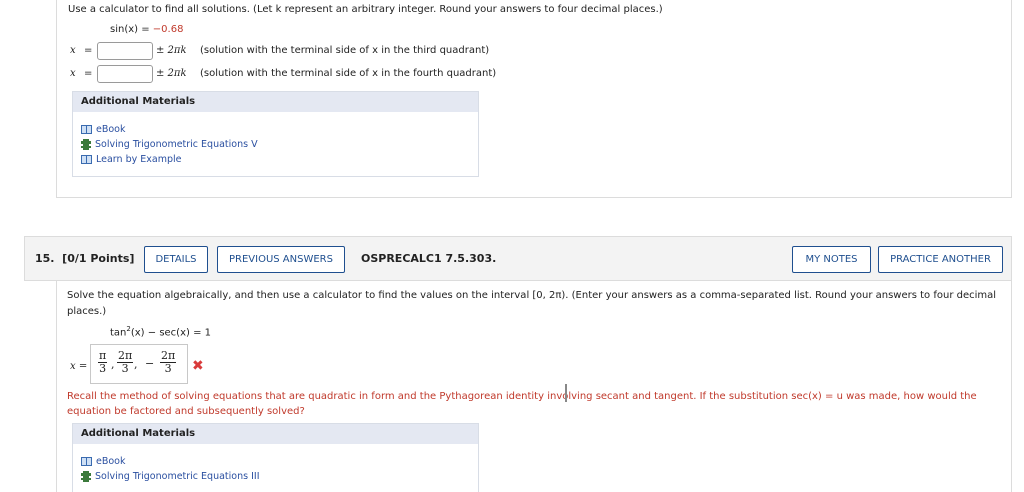 The width and height of the screenshot is (1024, 492). I want to click on details-button: DETAILS, so click(176, 259).